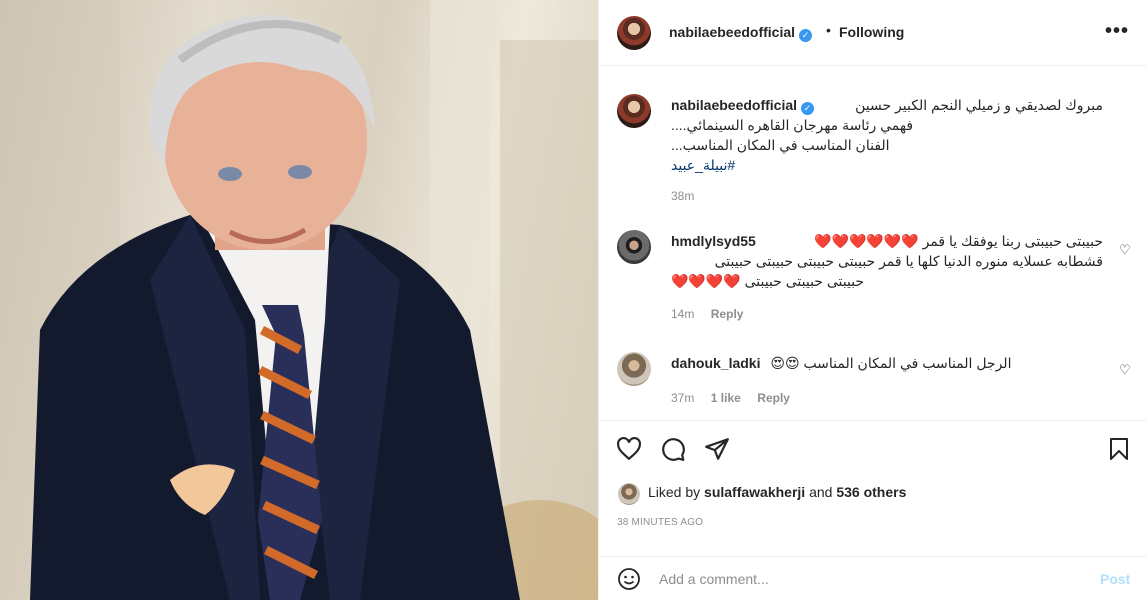  What do you see at coordinates (887, 314) in the screenshot?
I see `comment-meta: 14m Reply` at bounding box center [887, 314].